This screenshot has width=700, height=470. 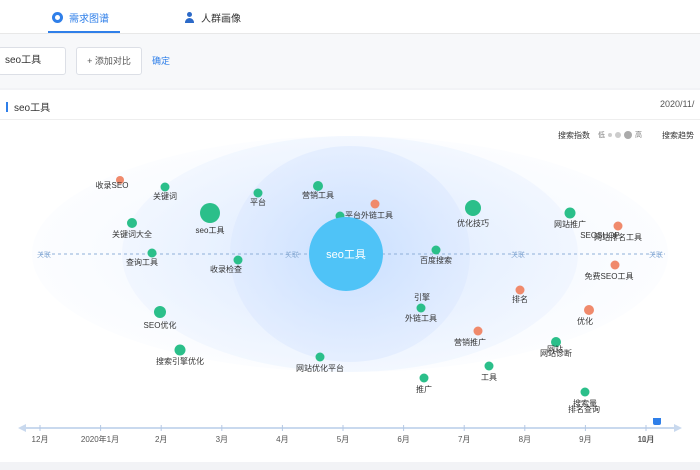 I want to click on timeline-tick-label: 6月, so click(x=403, y=439).